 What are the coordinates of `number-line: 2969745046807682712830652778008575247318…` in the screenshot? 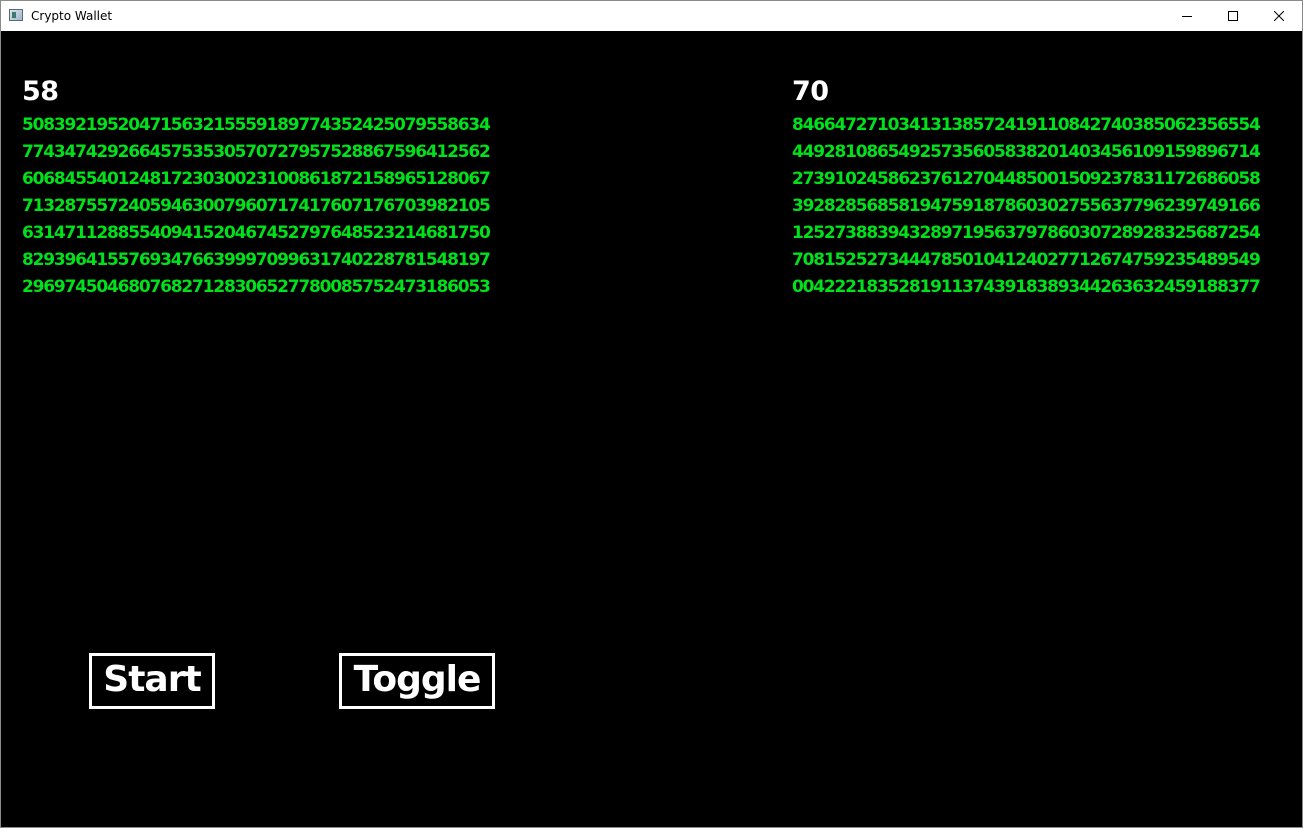 It's located at (256, 287).